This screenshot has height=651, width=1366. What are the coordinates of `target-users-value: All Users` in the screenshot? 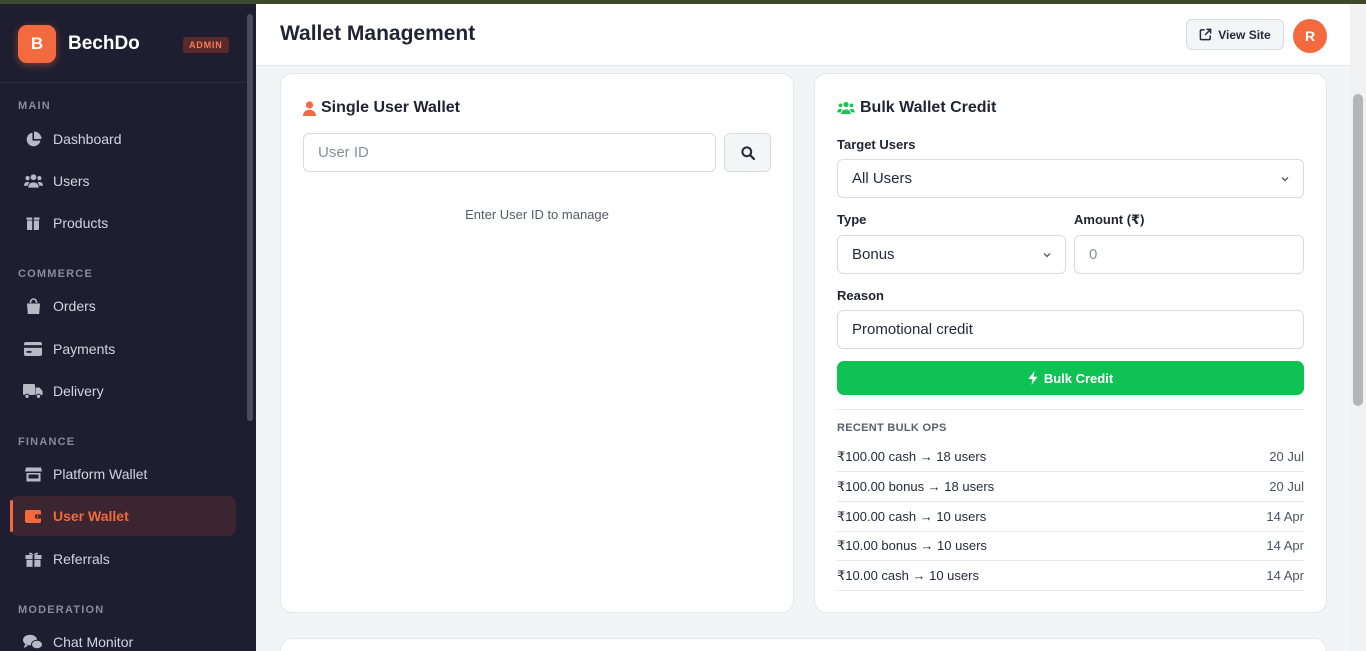 It's located at (882, 178).